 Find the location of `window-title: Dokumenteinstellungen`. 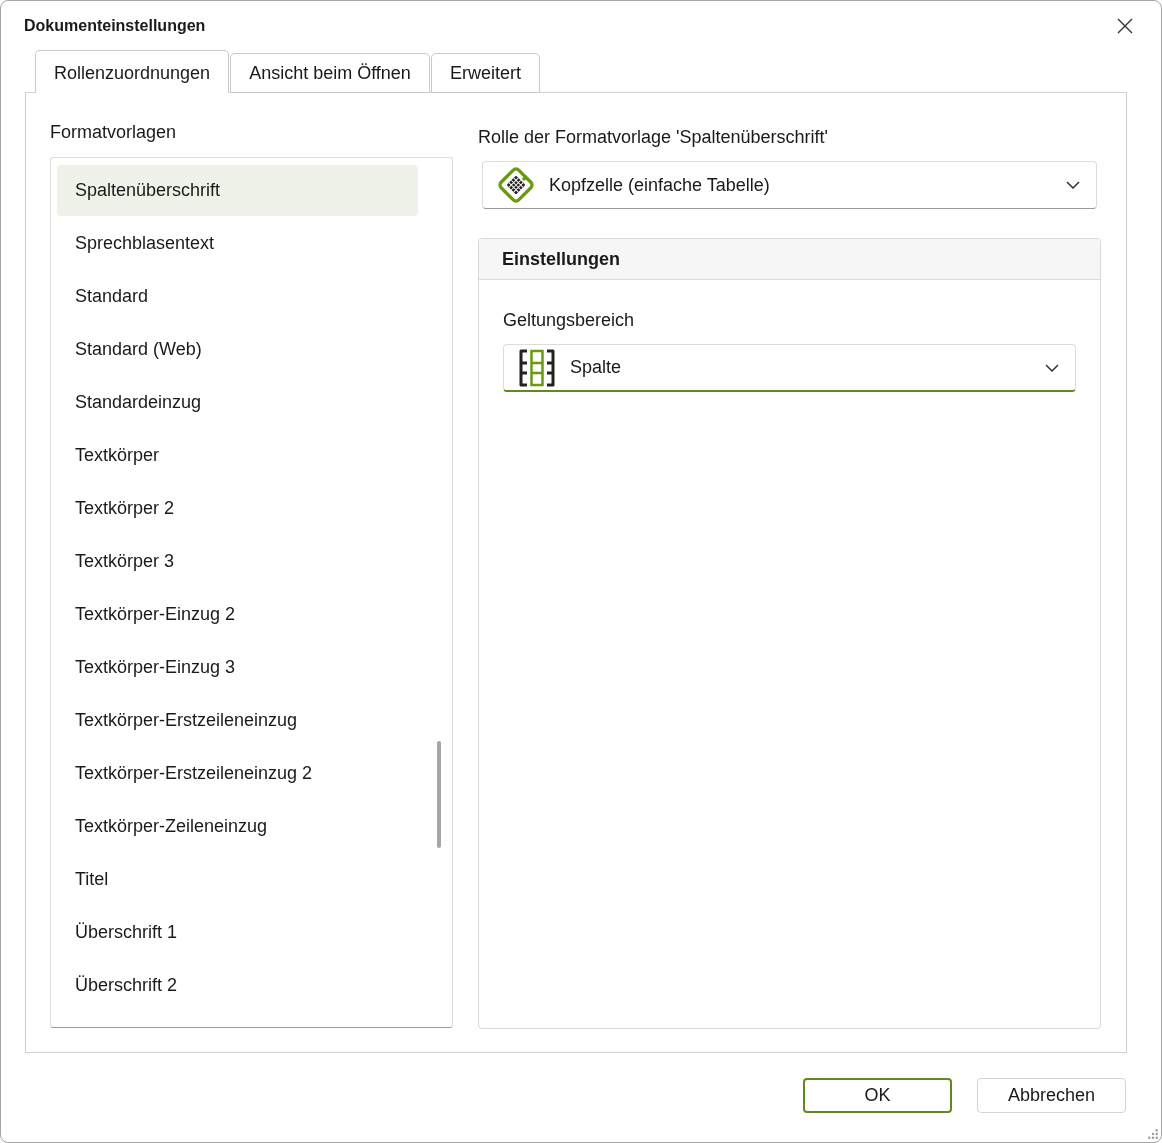

window-title: Dokumenteinstellungen is located at coordinates (115, 25).